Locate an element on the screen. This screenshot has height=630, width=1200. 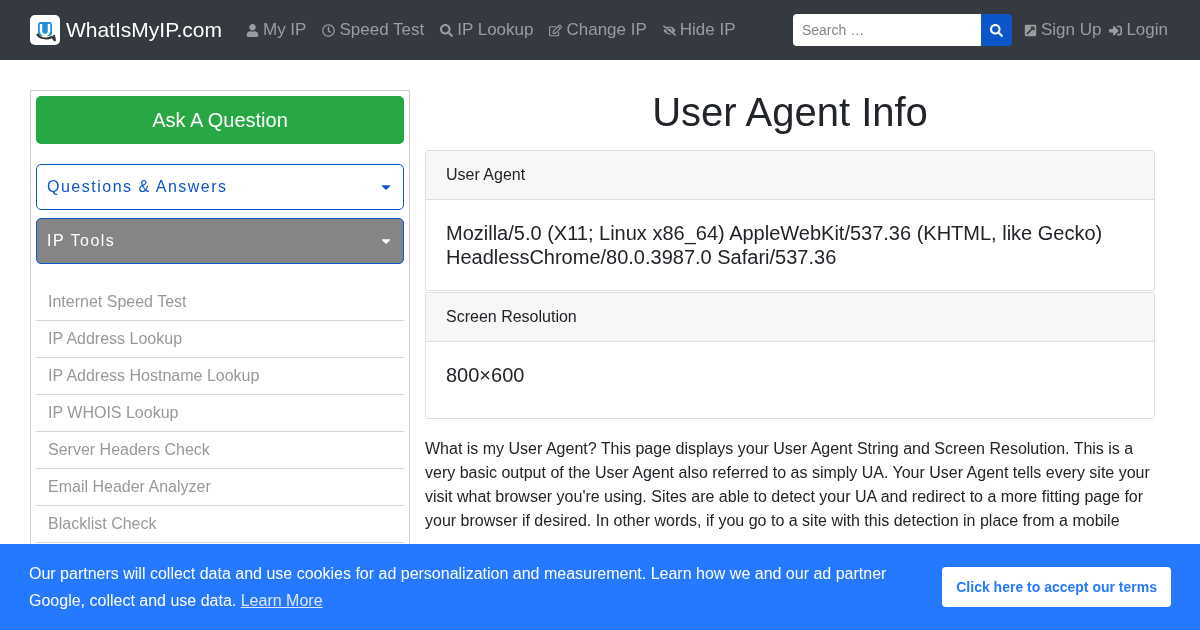
nav-link: My IP is located at coordinates (276, 30).